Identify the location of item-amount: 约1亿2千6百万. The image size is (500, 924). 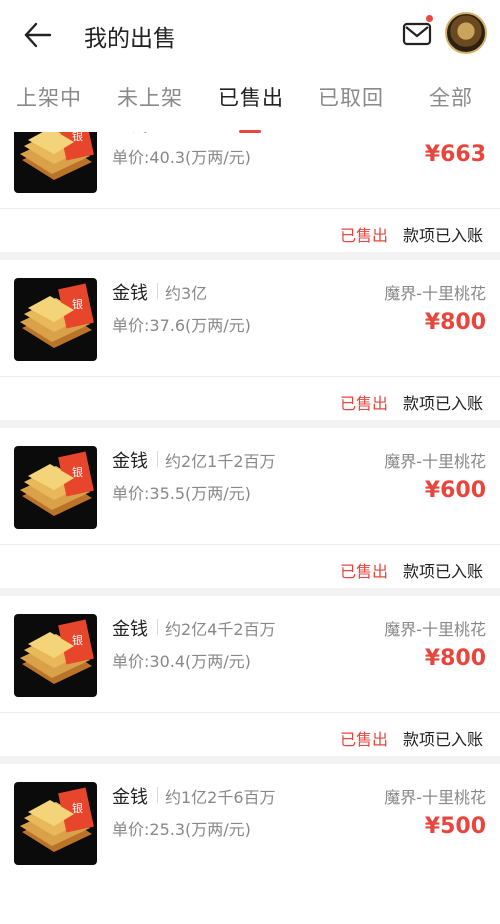
(220, 797).